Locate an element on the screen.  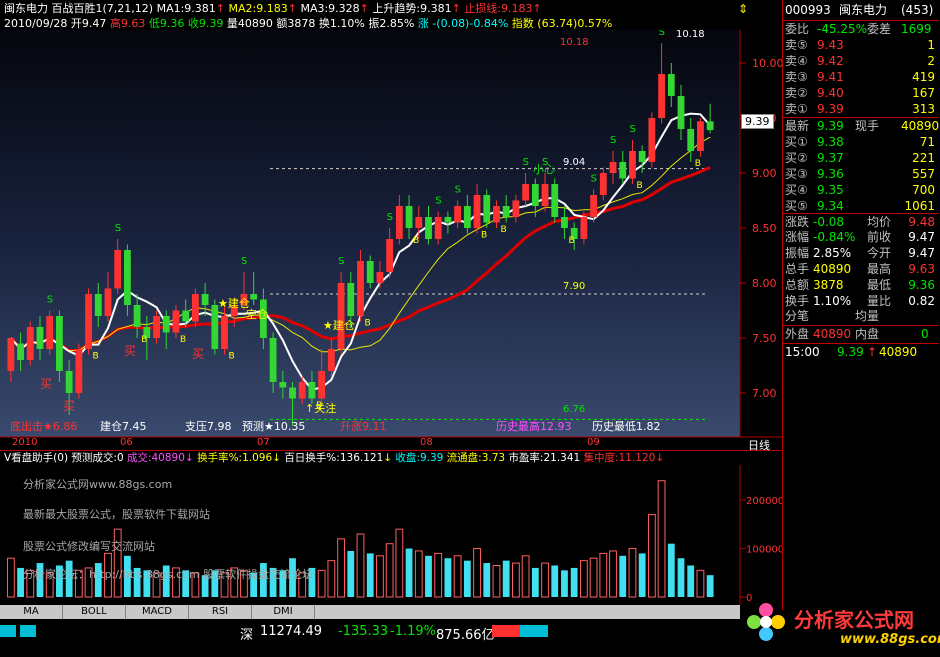
status-bar-meter is located at coordinates (520, 631).